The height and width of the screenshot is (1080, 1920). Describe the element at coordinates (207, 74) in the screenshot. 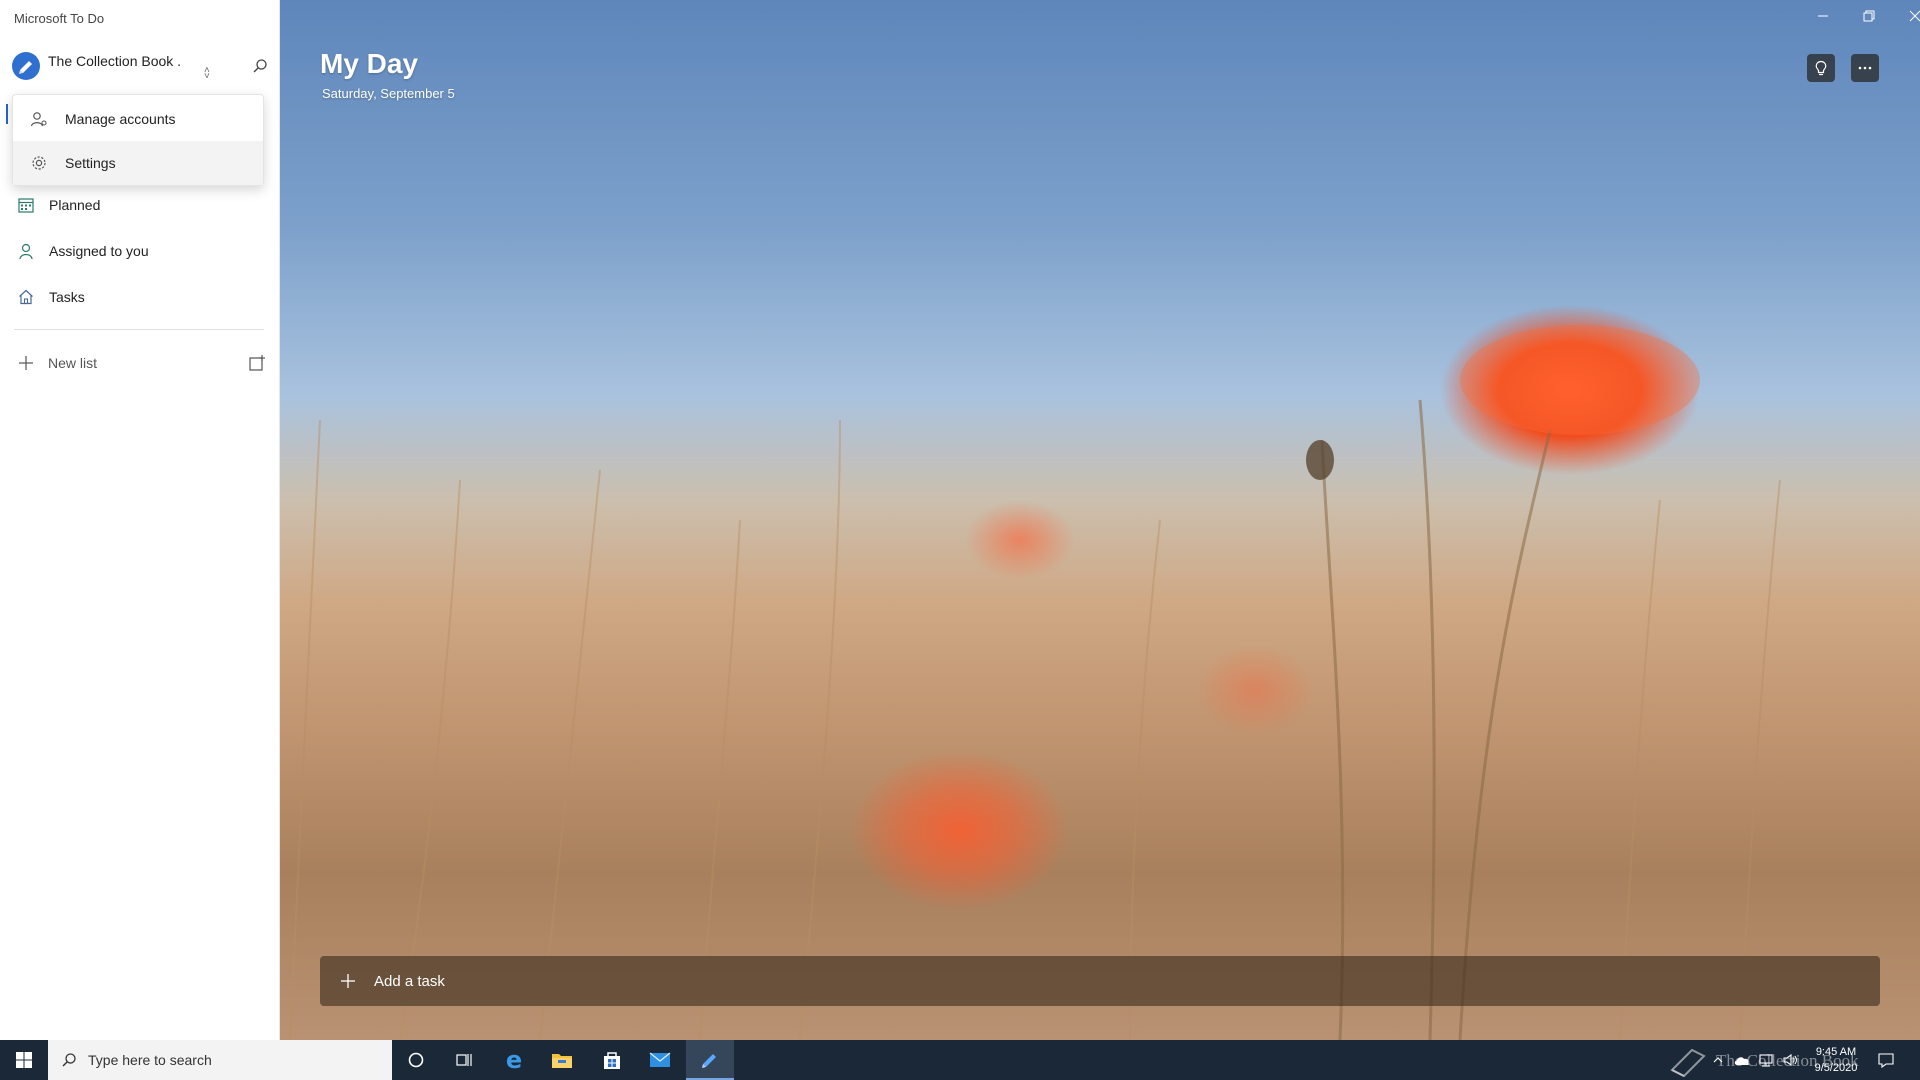

I see `chevron-updown-icon: ˄ ˅` at that location.